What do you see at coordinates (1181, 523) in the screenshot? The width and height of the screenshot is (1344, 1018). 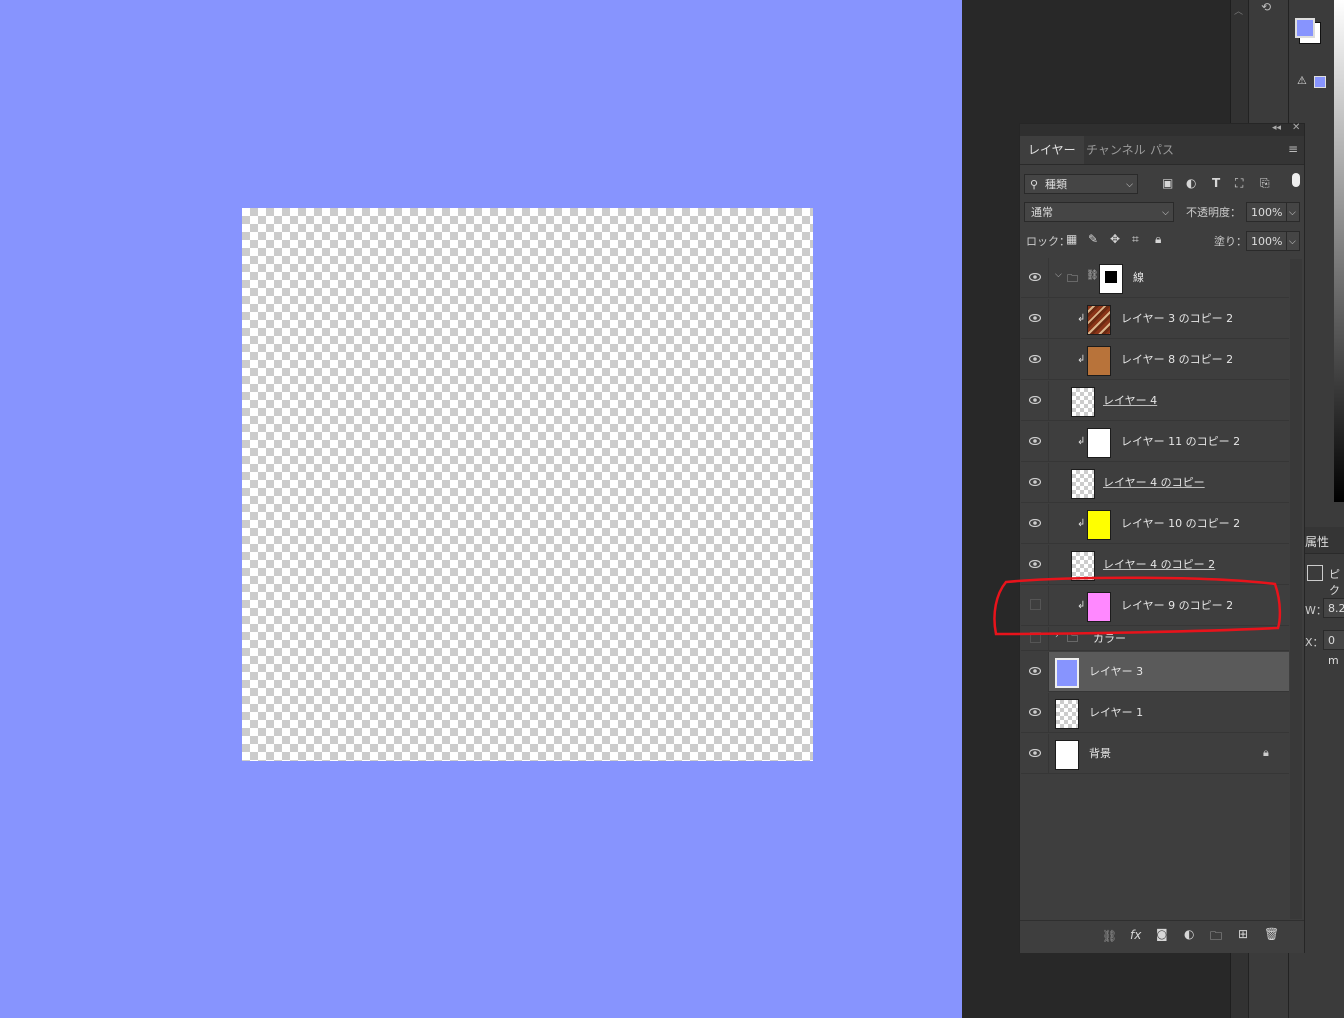 I see `layer-name: レイヤー 10 のコピー 2` at bounding box center [1181, 523].